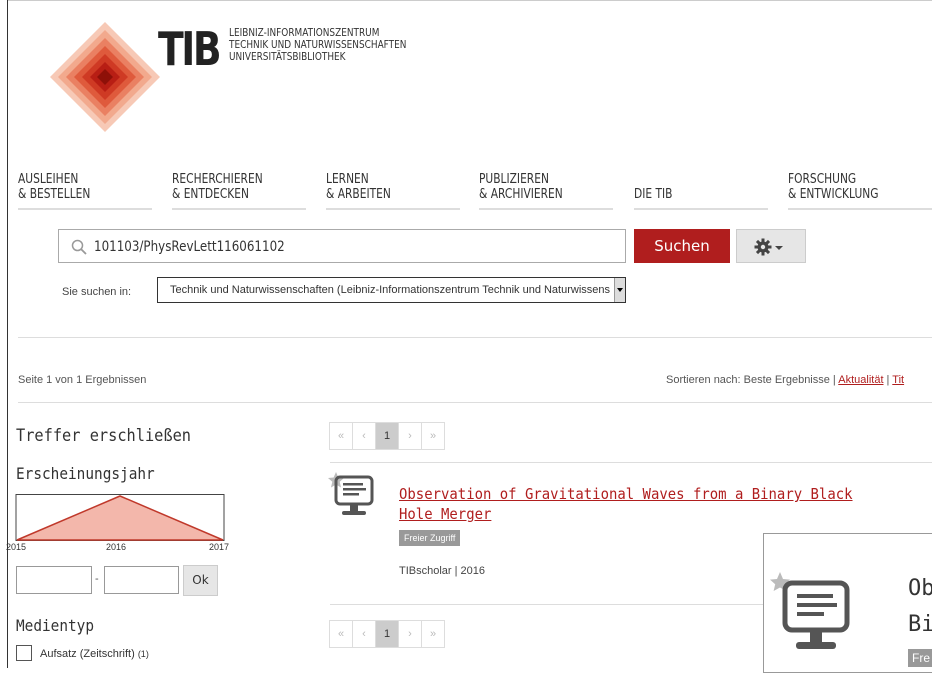 This screenshot has height=673, width=932. What do you see at coordinates (7, 334) in the screenshot?
I see `window-left-border` at bounding box center [7, 334].